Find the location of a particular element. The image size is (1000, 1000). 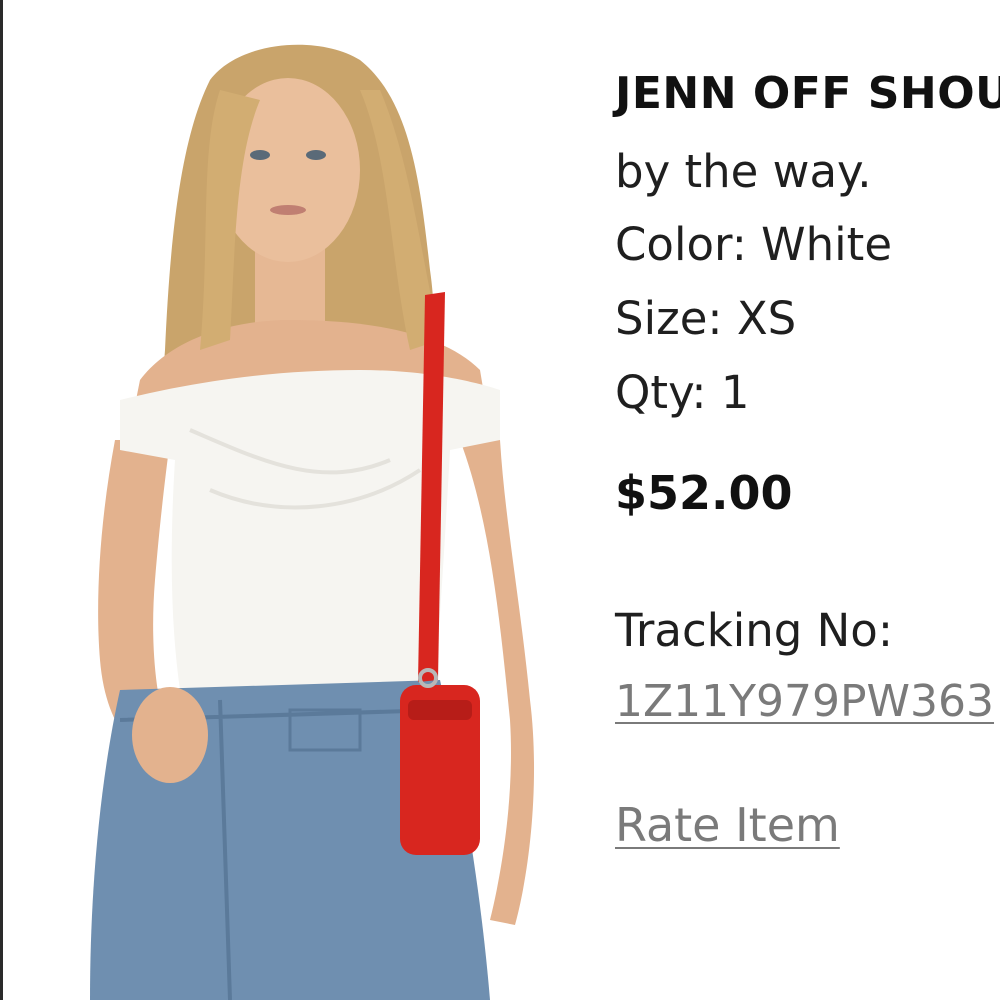

shipment-status: SHIPPED is located at coordinates (751, 4).